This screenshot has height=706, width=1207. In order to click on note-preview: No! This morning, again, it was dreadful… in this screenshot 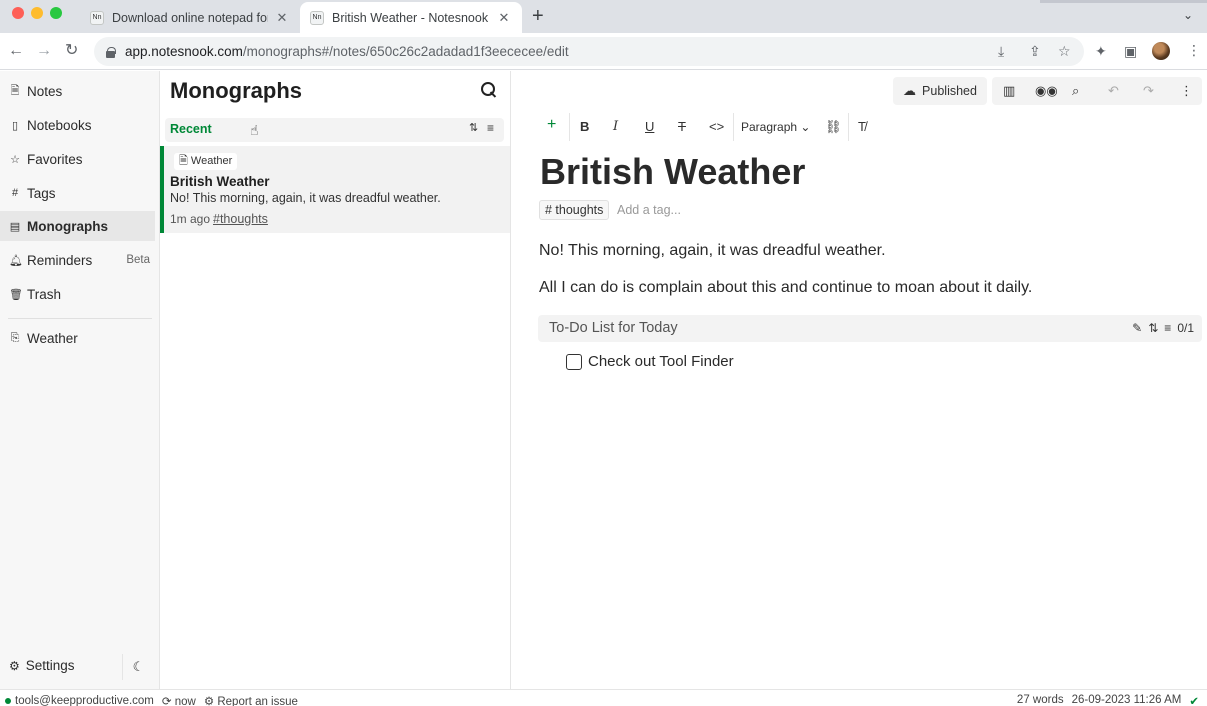, I will do `click(305, 198)`.